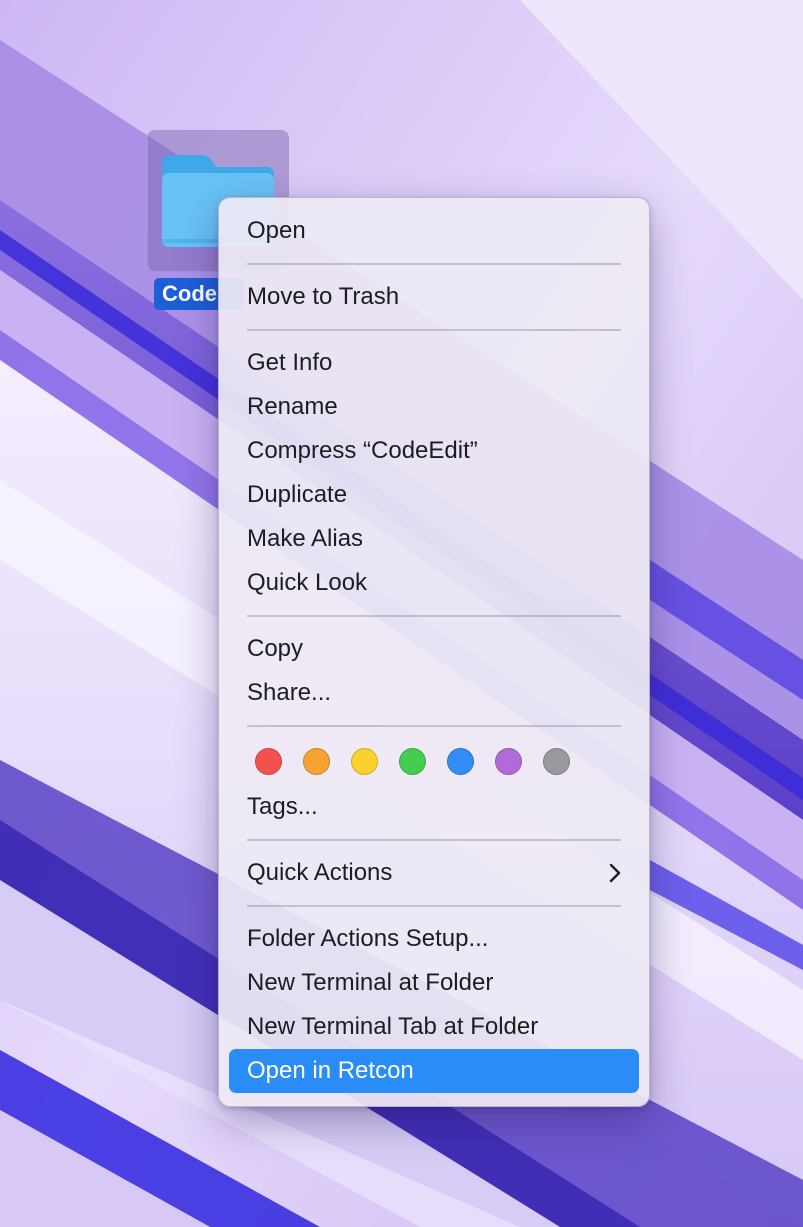 The height and width of the screenshot is (1227, 803). Describe the element at coordinates (320, 872) in the screenshot. I see `menu-item-quick-actions-label: Quick Actions` at that location.